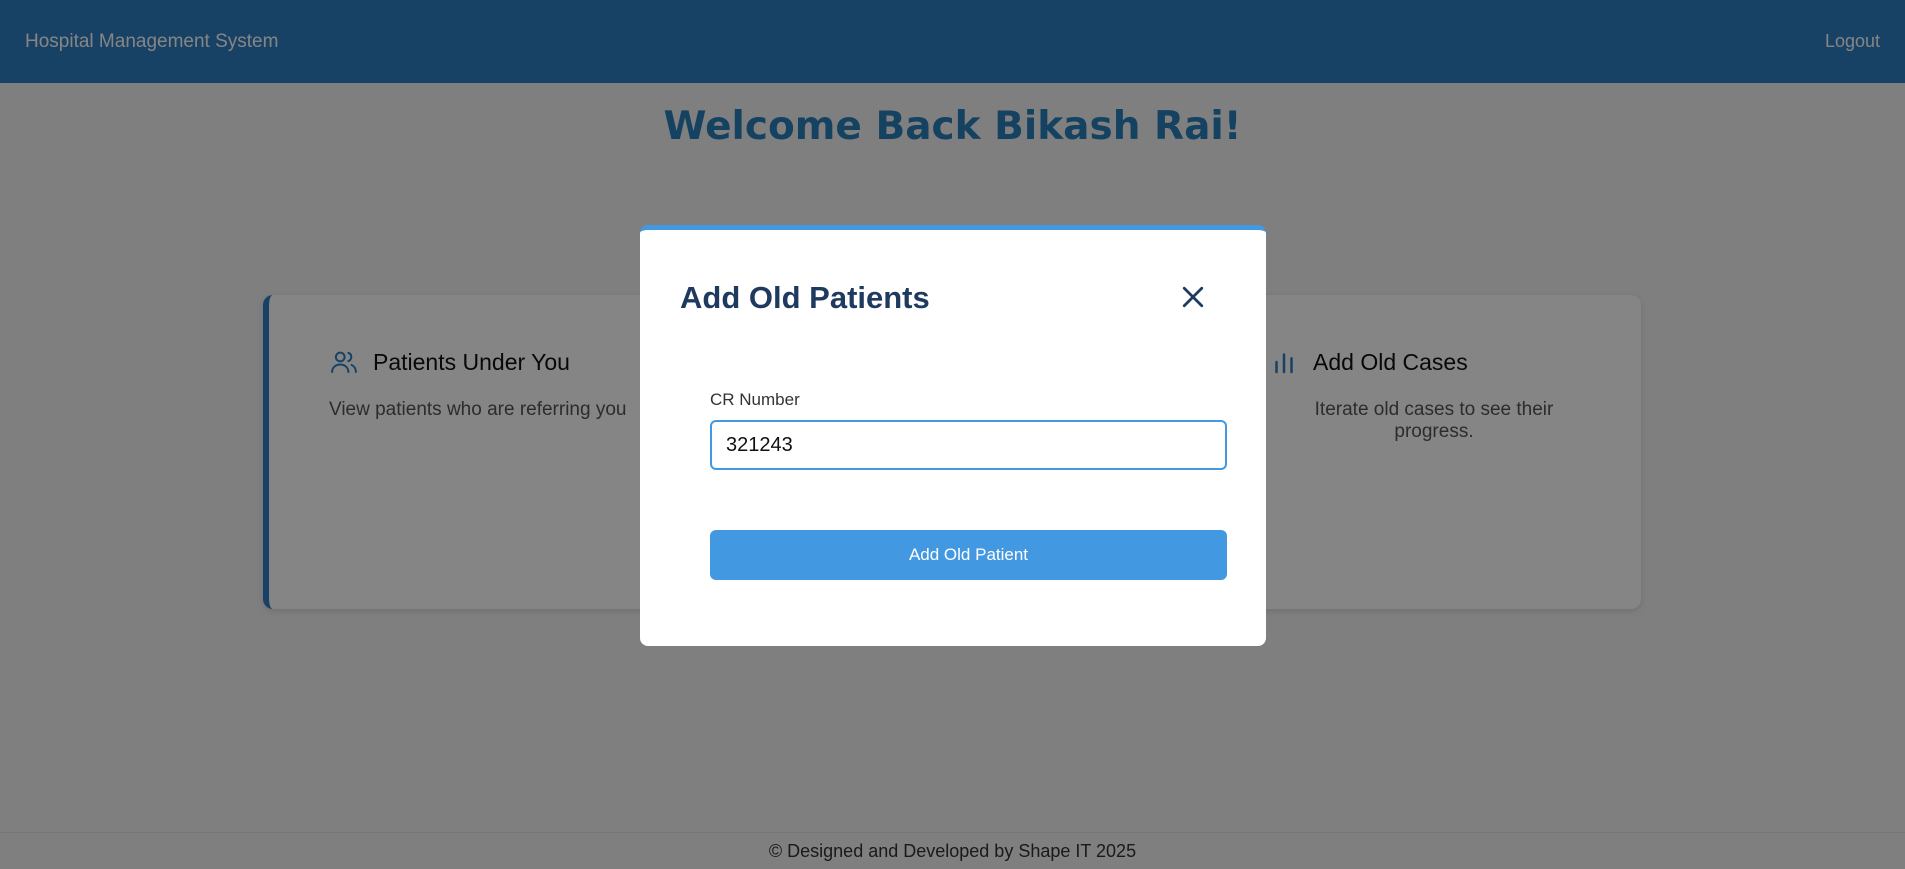 The image size is (1905, 869). What do you see at coordinates (968, 555) in the screenshot?
I see `add-old-patient-button: Add Old Patient` at bounding box center [968, 555].